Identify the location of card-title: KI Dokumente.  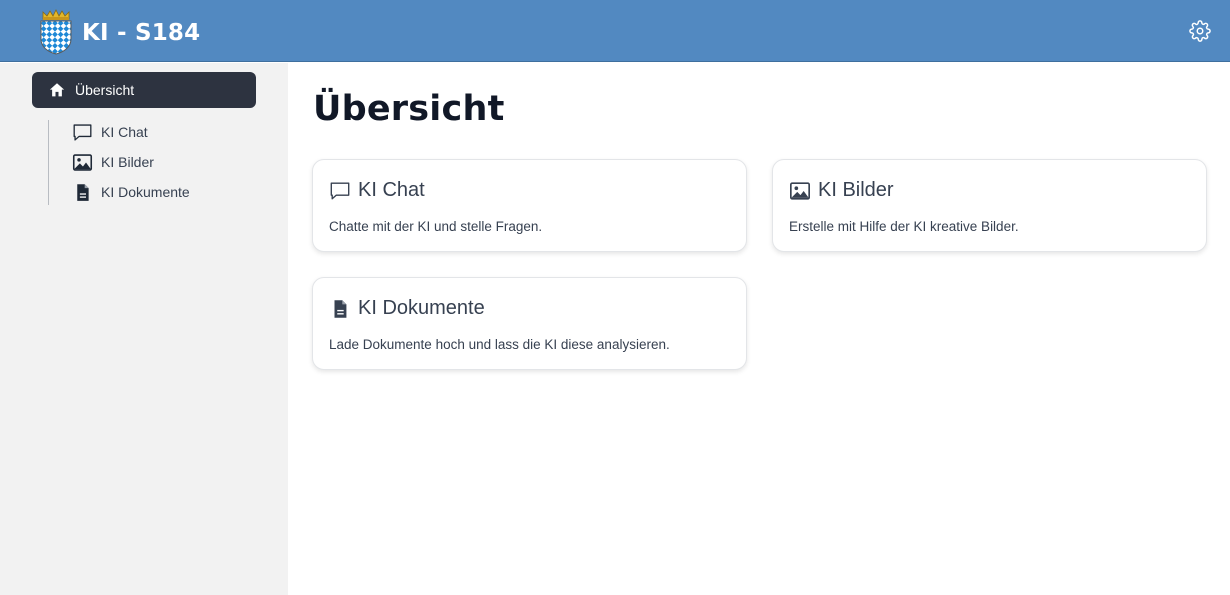
(421, 308).